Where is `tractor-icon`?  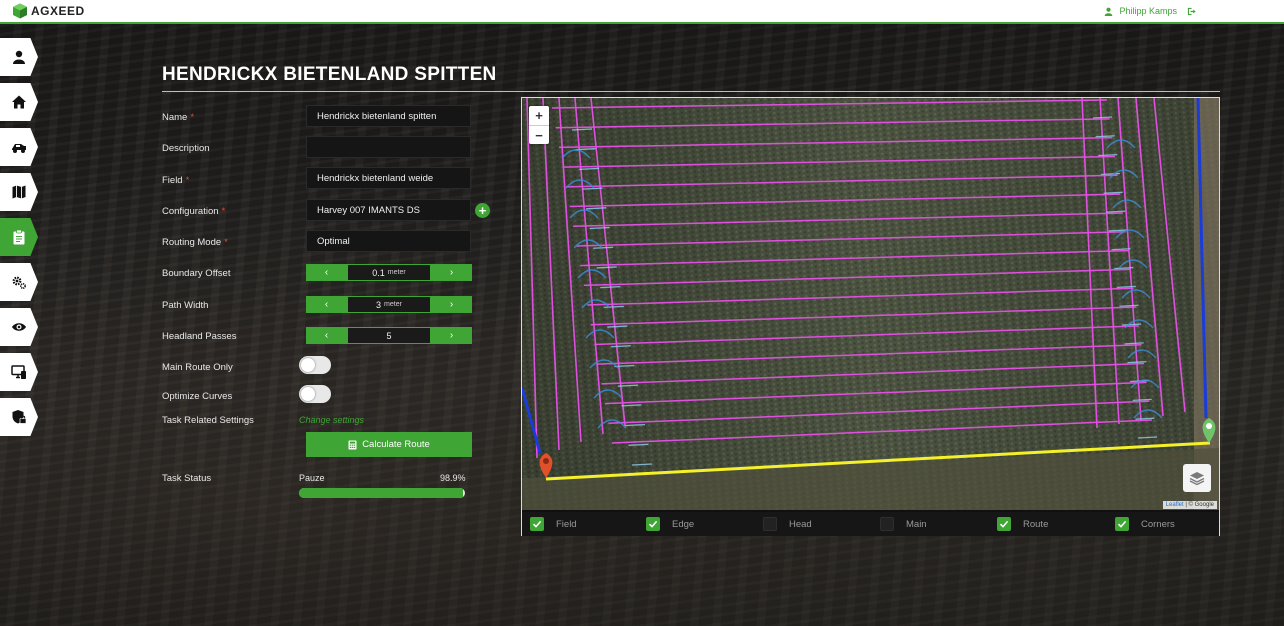
tractor-icon is located at coordinates (19, 148).